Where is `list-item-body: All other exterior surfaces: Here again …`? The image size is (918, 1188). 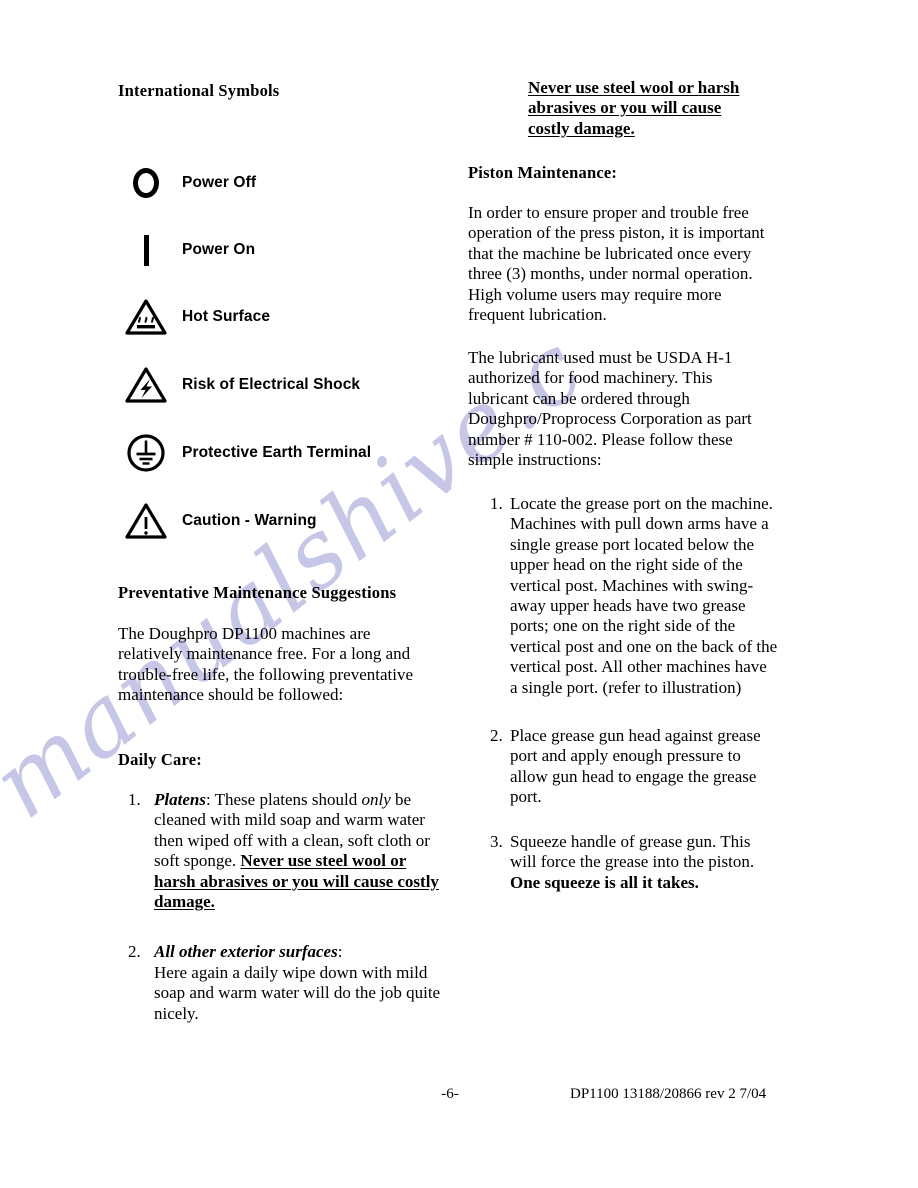
list-item-body: All other exterior surfaces: Here again … is located at coordinates (301, 983).